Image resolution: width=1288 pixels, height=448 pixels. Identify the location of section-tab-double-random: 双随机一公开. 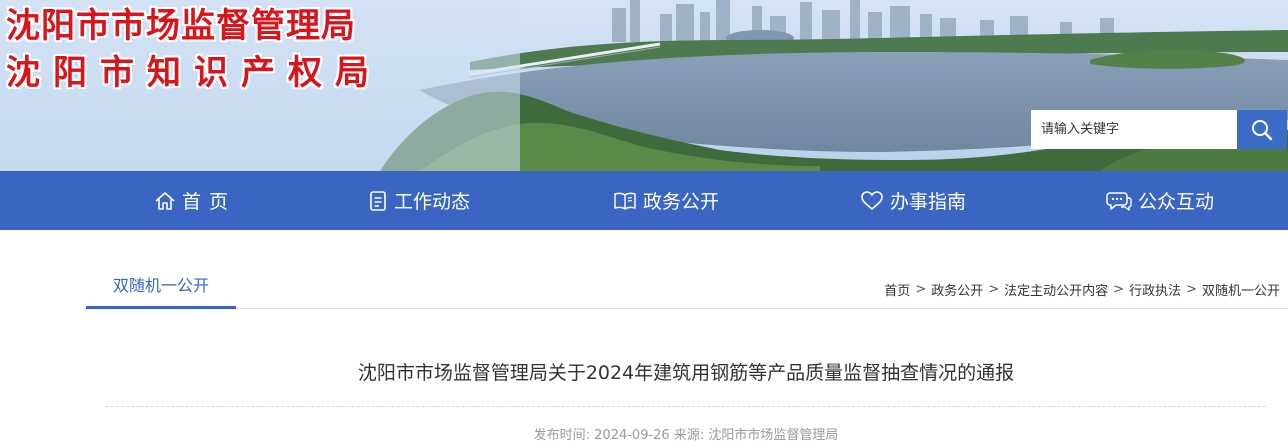
(161, 290).